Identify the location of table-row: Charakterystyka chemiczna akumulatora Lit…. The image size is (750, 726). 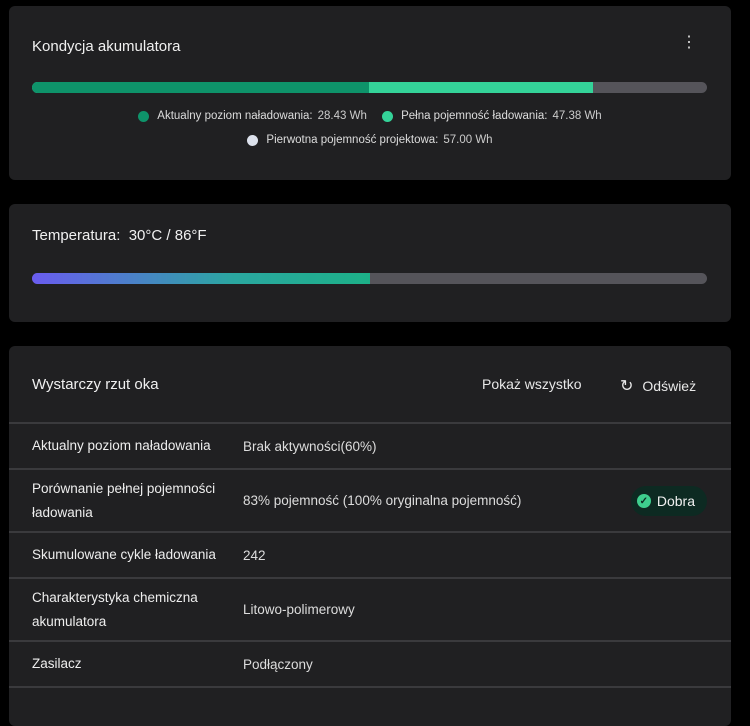
(370, 608).